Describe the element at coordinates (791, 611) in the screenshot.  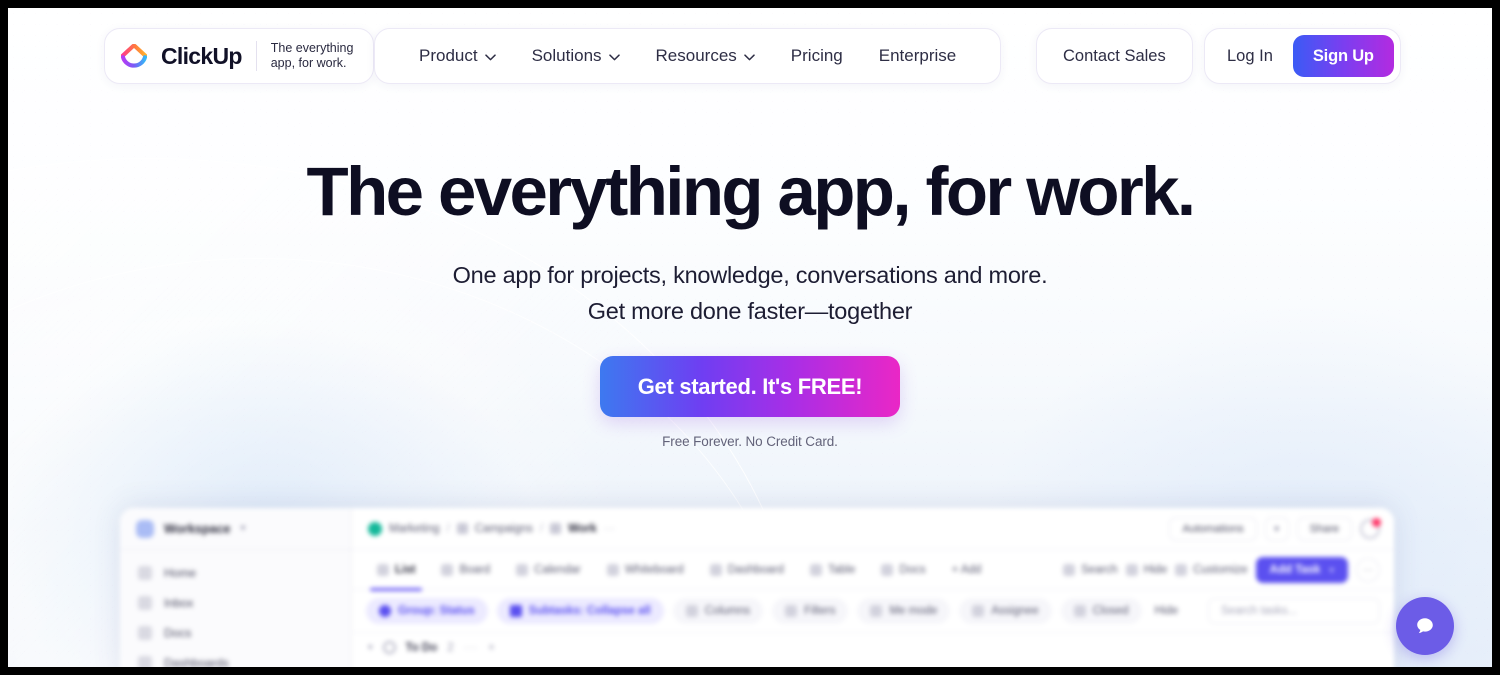
I see `filter-icon` at that location.